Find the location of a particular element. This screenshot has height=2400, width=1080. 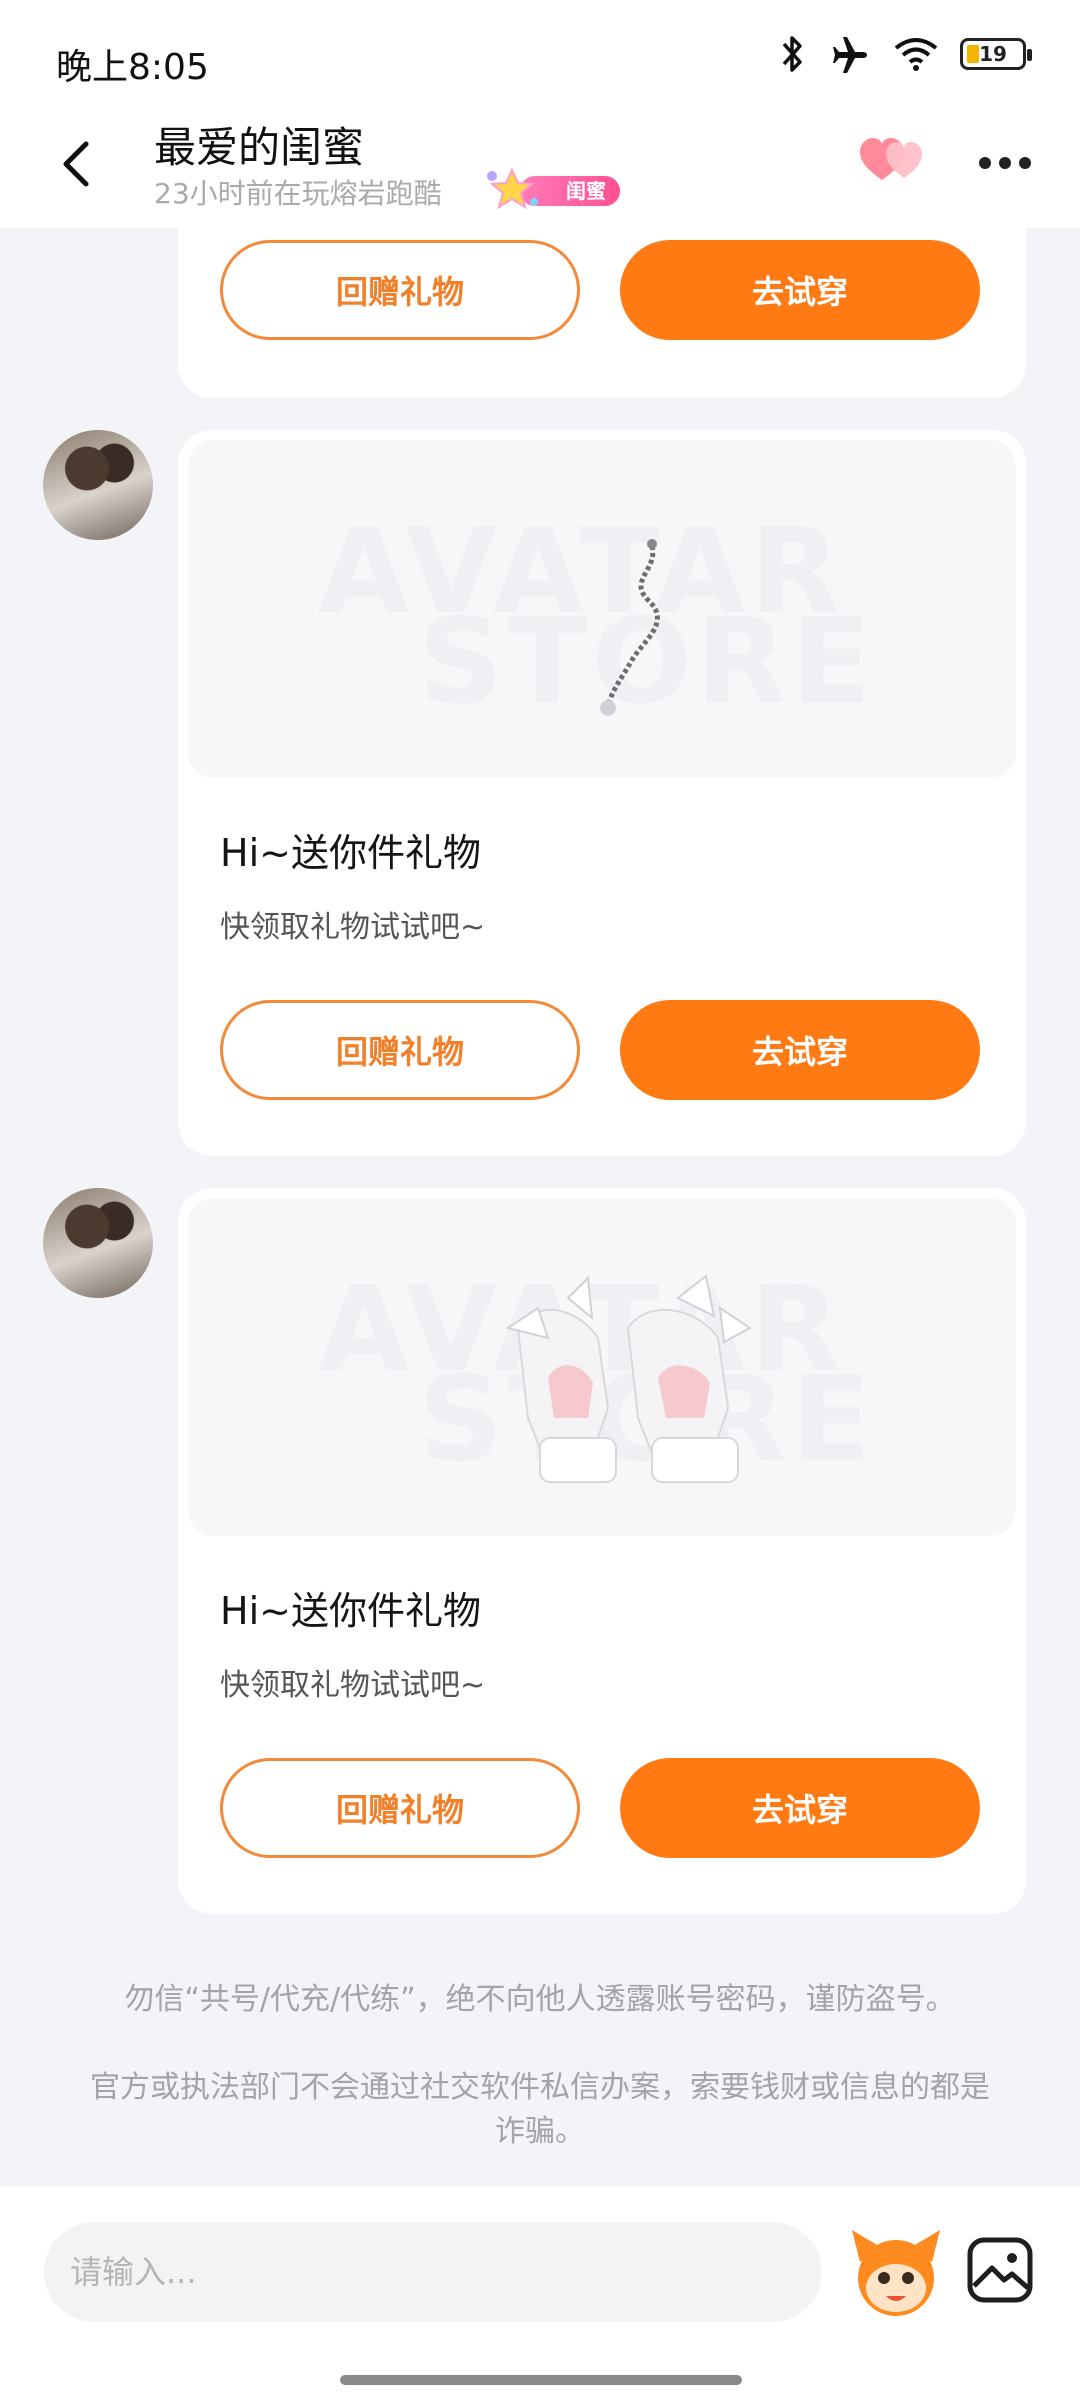

battery-icon: 19 is located at coordinates (996, 54).